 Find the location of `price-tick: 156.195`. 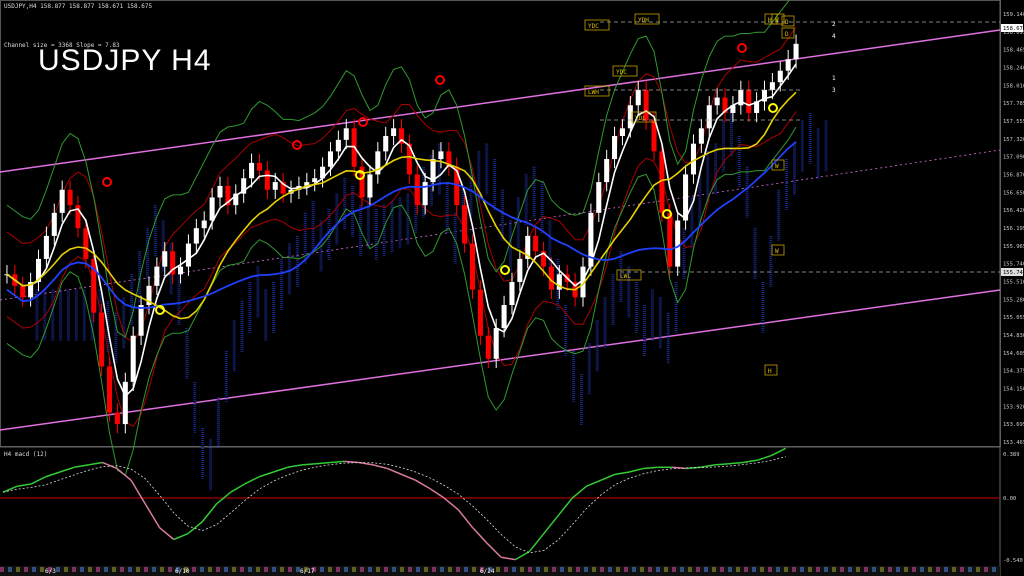

price-tick: 156.195 is located at coordinates (1013, 229).